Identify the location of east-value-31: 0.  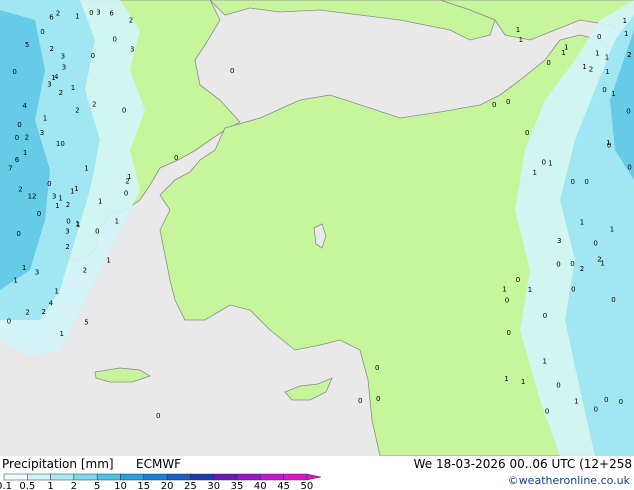
(629, 167).